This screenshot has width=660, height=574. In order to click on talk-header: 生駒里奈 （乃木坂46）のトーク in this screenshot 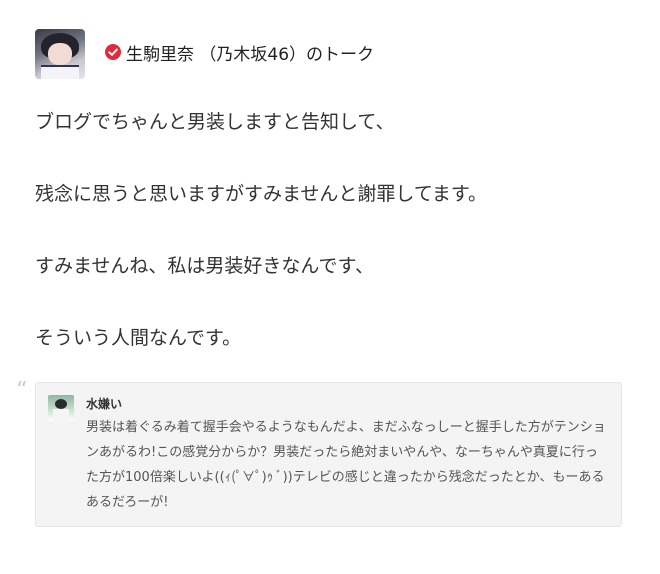, I will do `click(204, 54)`.